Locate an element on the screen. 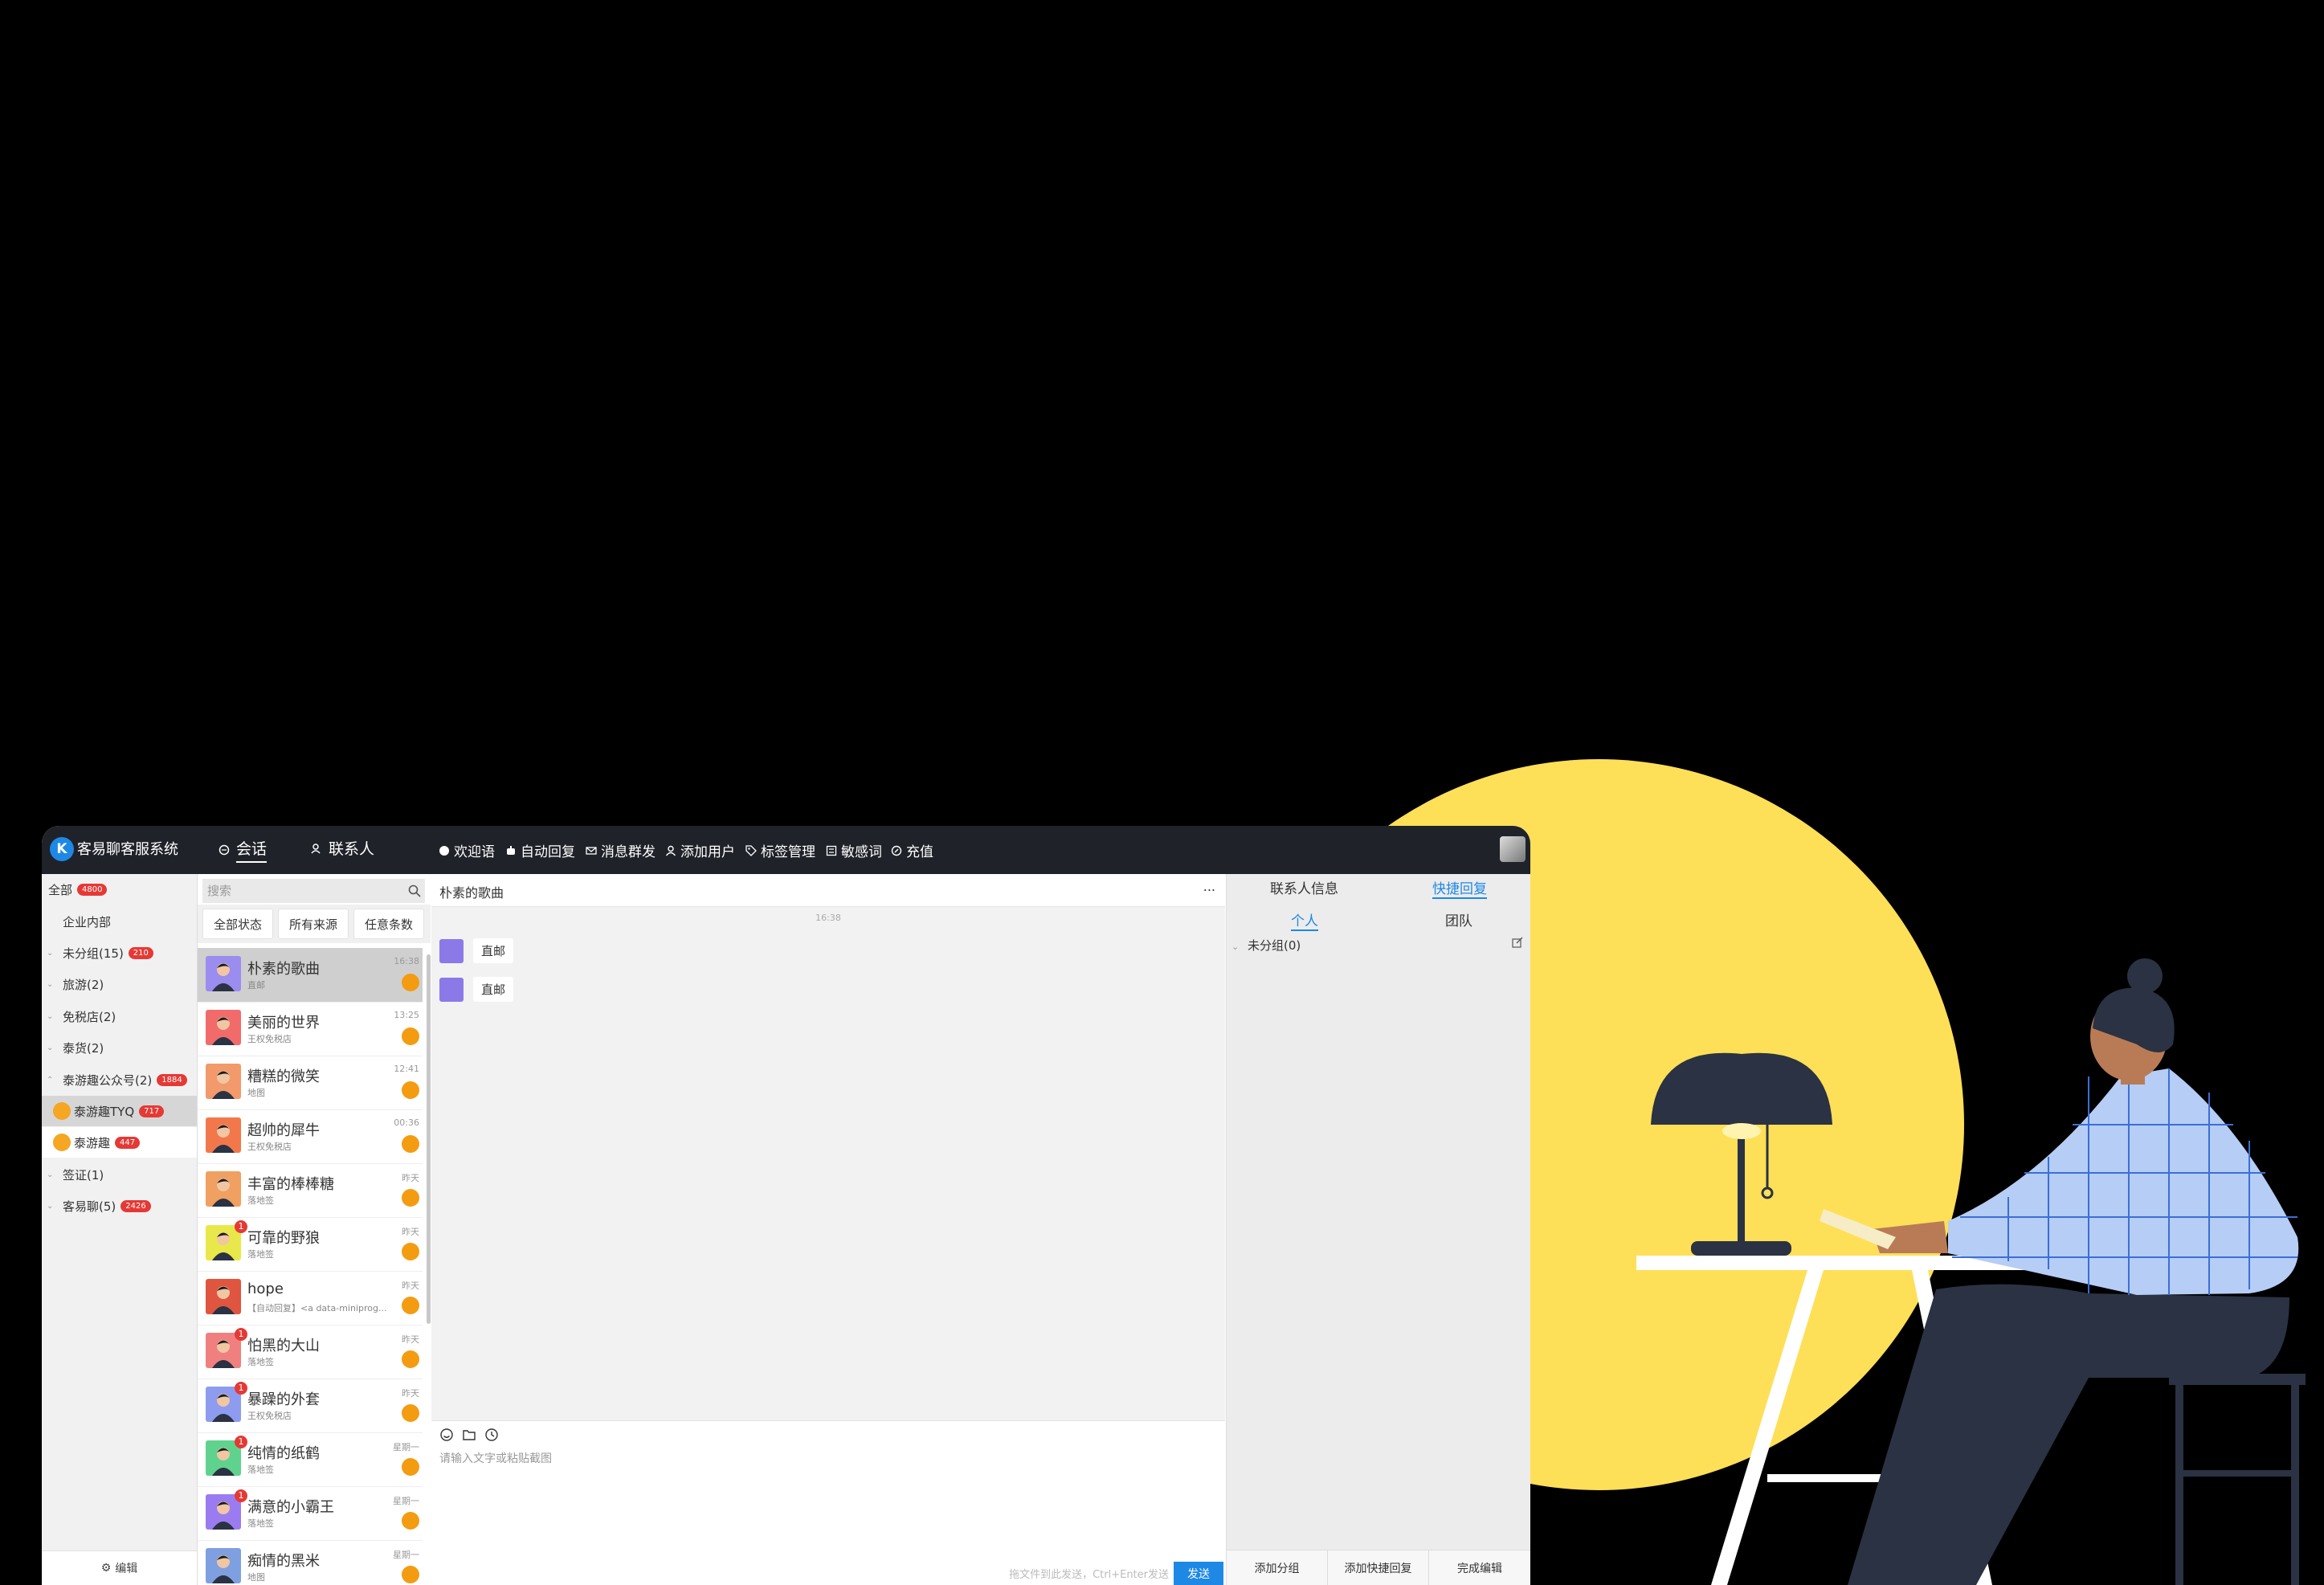 The height and width of the screenshot is (1585, 2324). finish-edit-button: 完成编辑 is located at coordinates (1479, 1567).